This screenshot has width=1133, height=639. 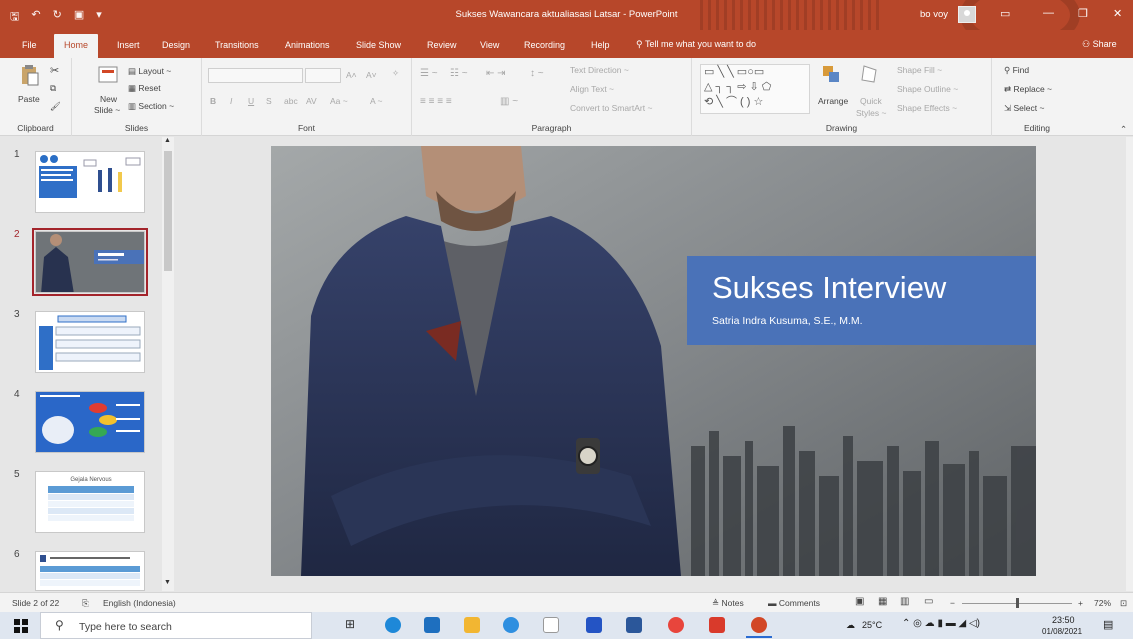 I want to click on zoom-app-icon, so click(x=594, y=625).